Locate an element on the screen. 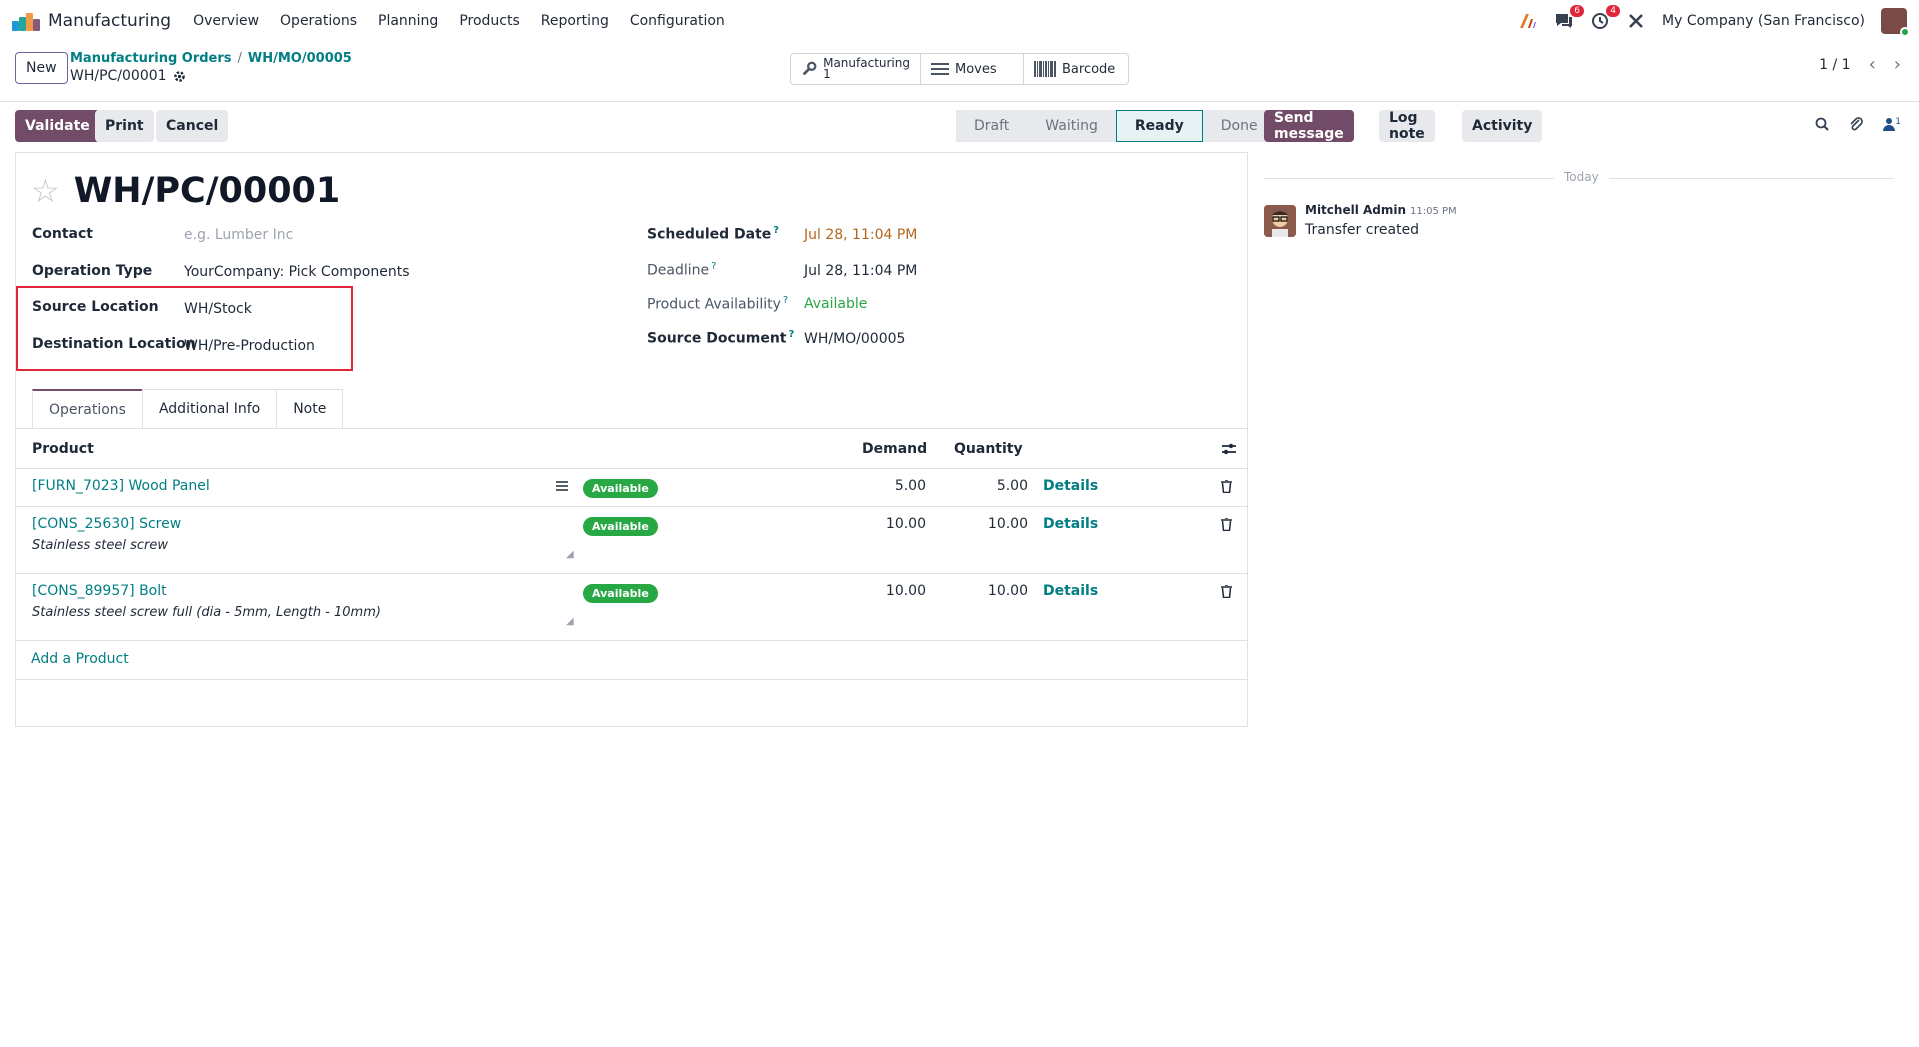 This screenshot has width=1919, height=1047. tab-note: Note is located at coordinates (310, 408).